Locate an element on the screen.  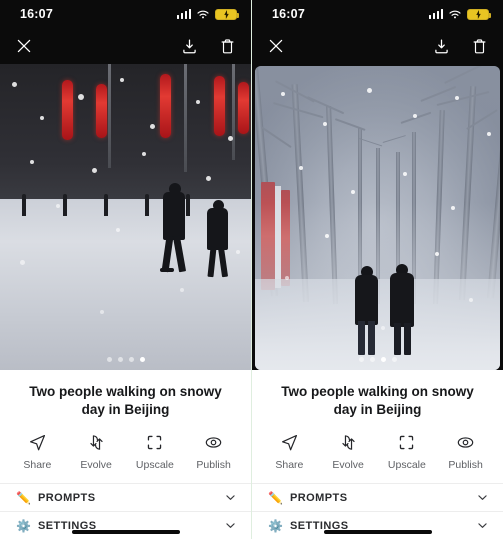
action-bar-right: Share Evolve Upscale Publish is located at coordinates (377, 457).